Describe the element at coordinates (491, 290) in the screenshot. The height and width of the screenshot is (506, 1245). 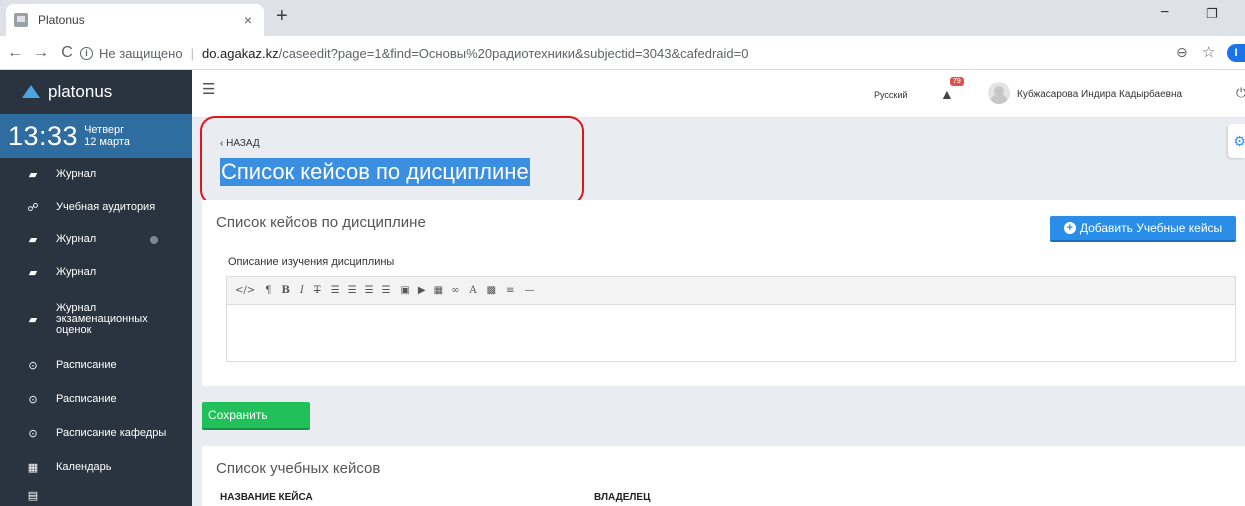
I see `background-color-icon: ▩` at that location.